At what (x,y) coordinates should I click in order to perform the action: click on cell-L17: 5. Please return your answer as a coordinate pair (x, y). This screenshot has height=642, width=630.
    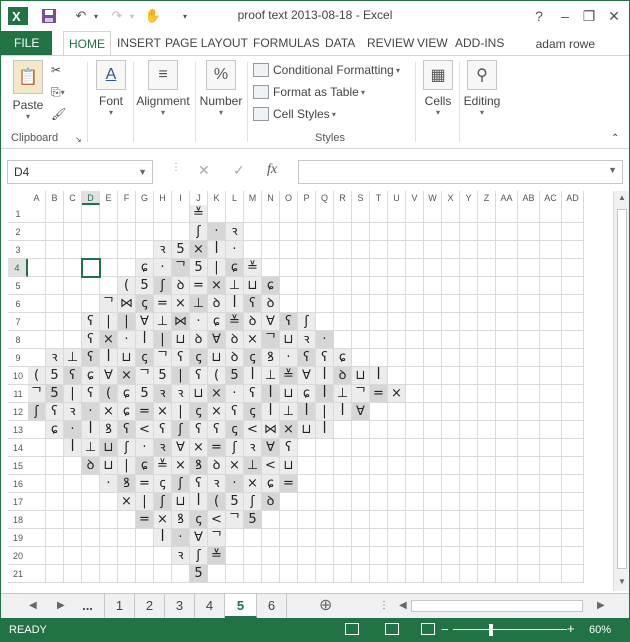
    Looking at the image, I should click on (235, 502).